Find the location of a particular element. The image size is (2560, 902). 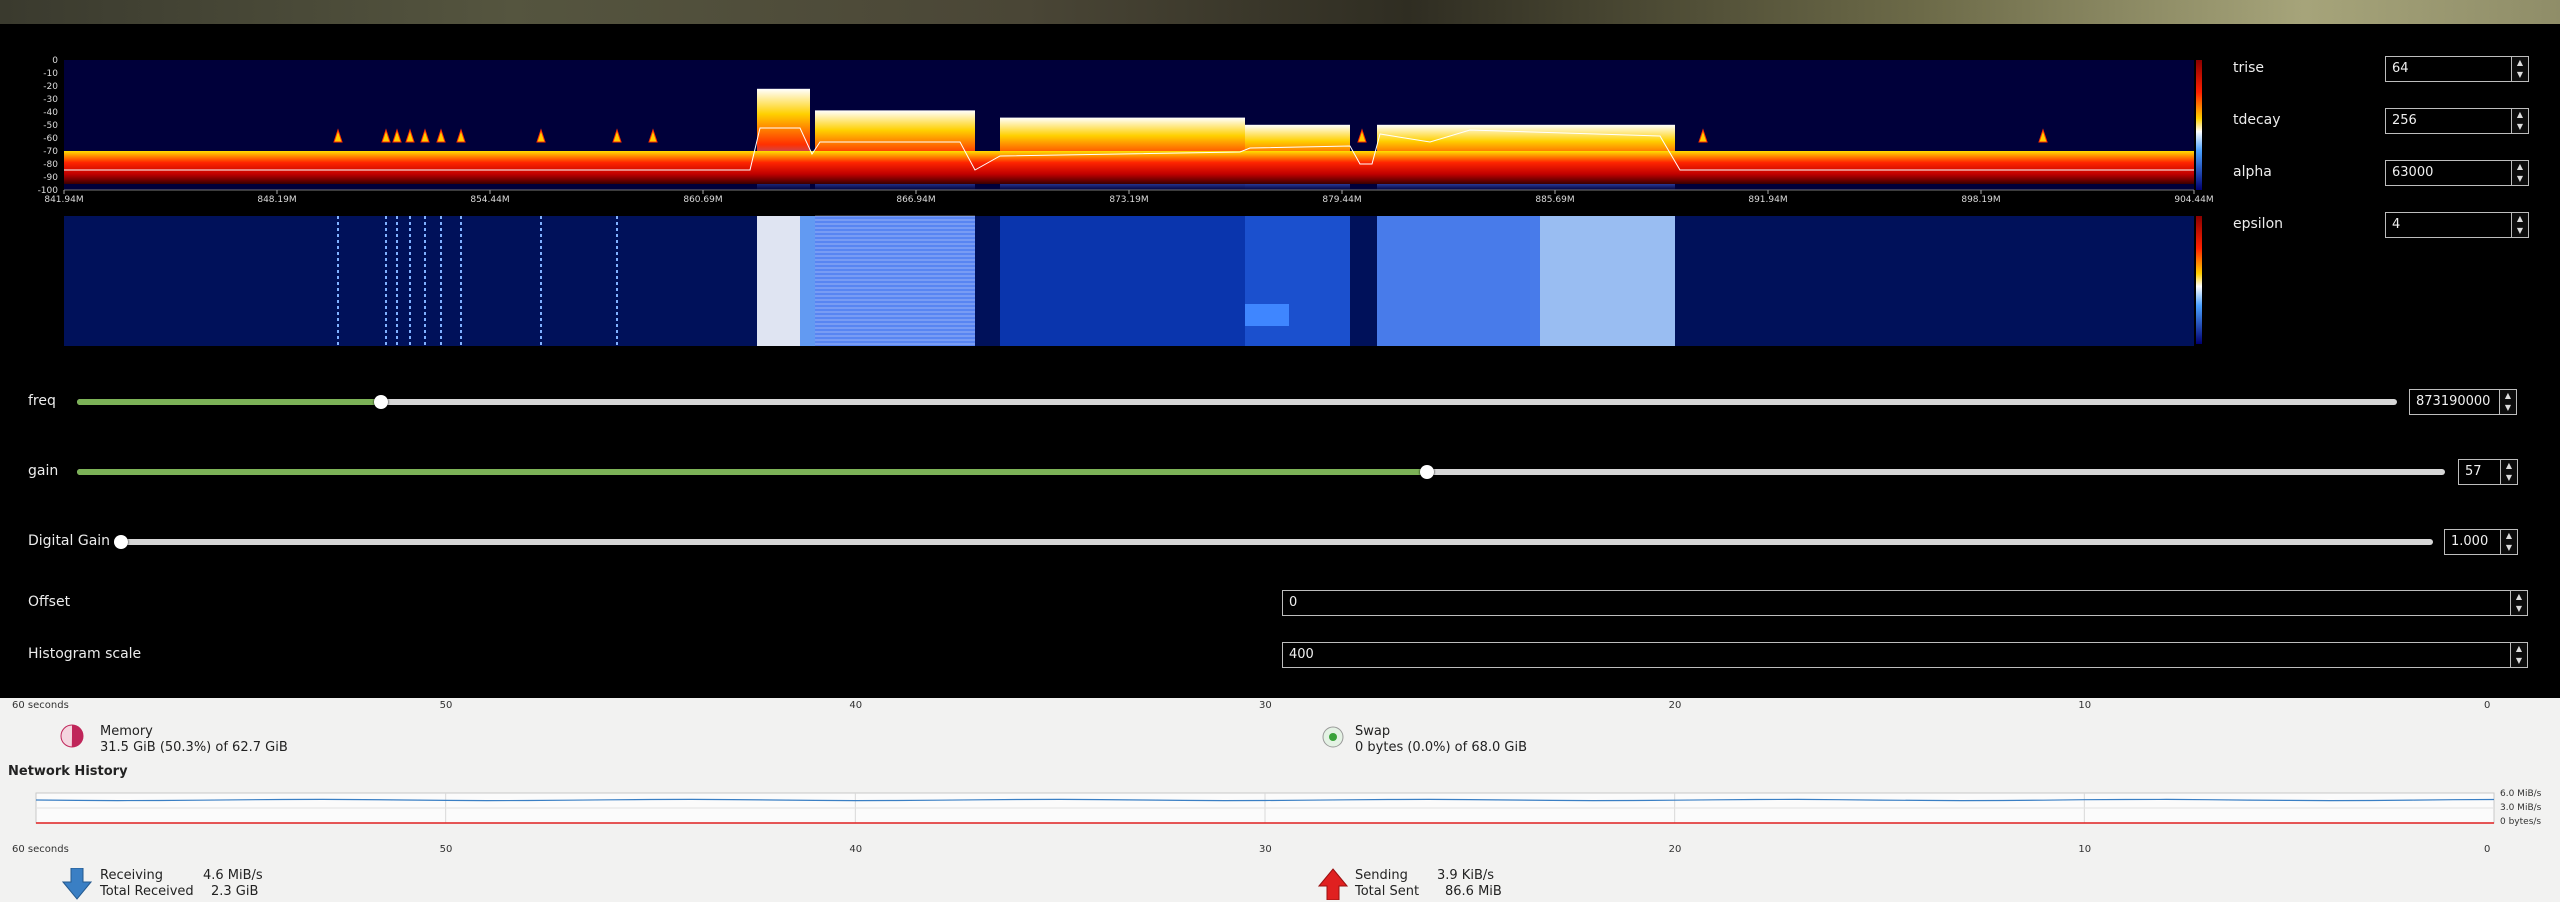

offset-label: Offset is located at coordinates (49, 602).